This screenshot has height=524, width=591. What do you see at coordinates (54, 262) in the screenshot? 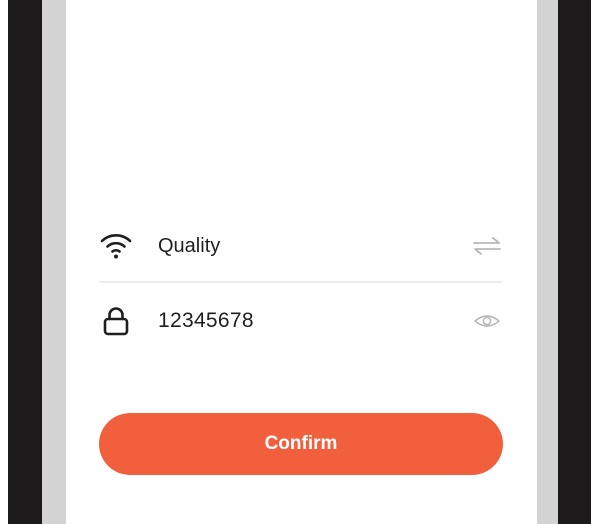
I see `device-frame-left` at bounding box center [54, 262].